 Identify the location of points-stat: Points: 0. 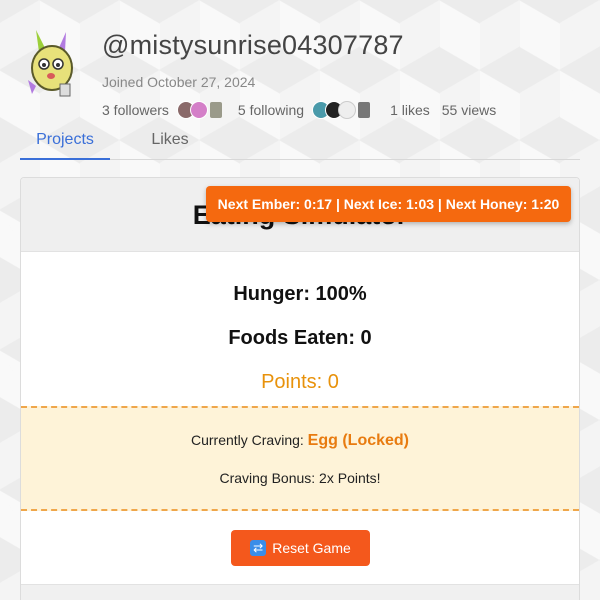
(300, 382).